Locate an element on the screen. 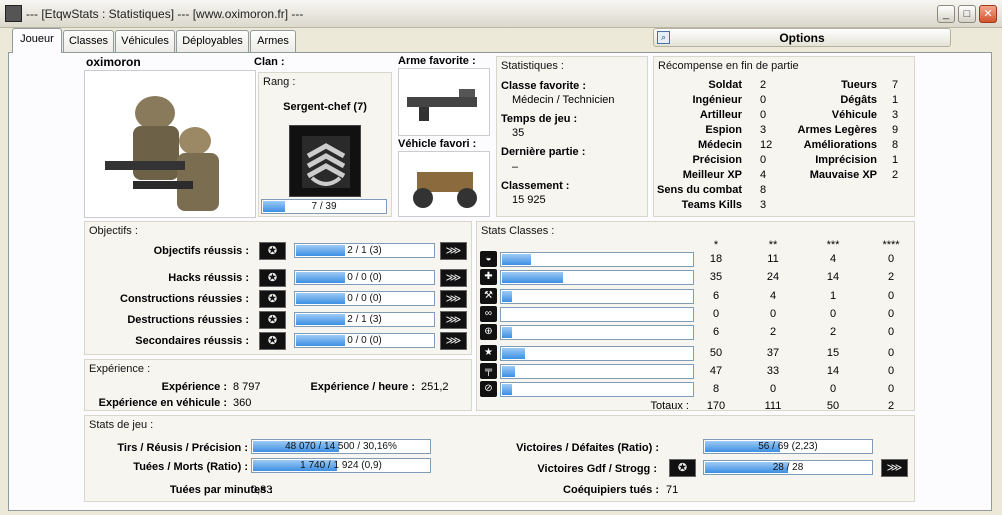  column-header: * is located at coordinates (716, 245).